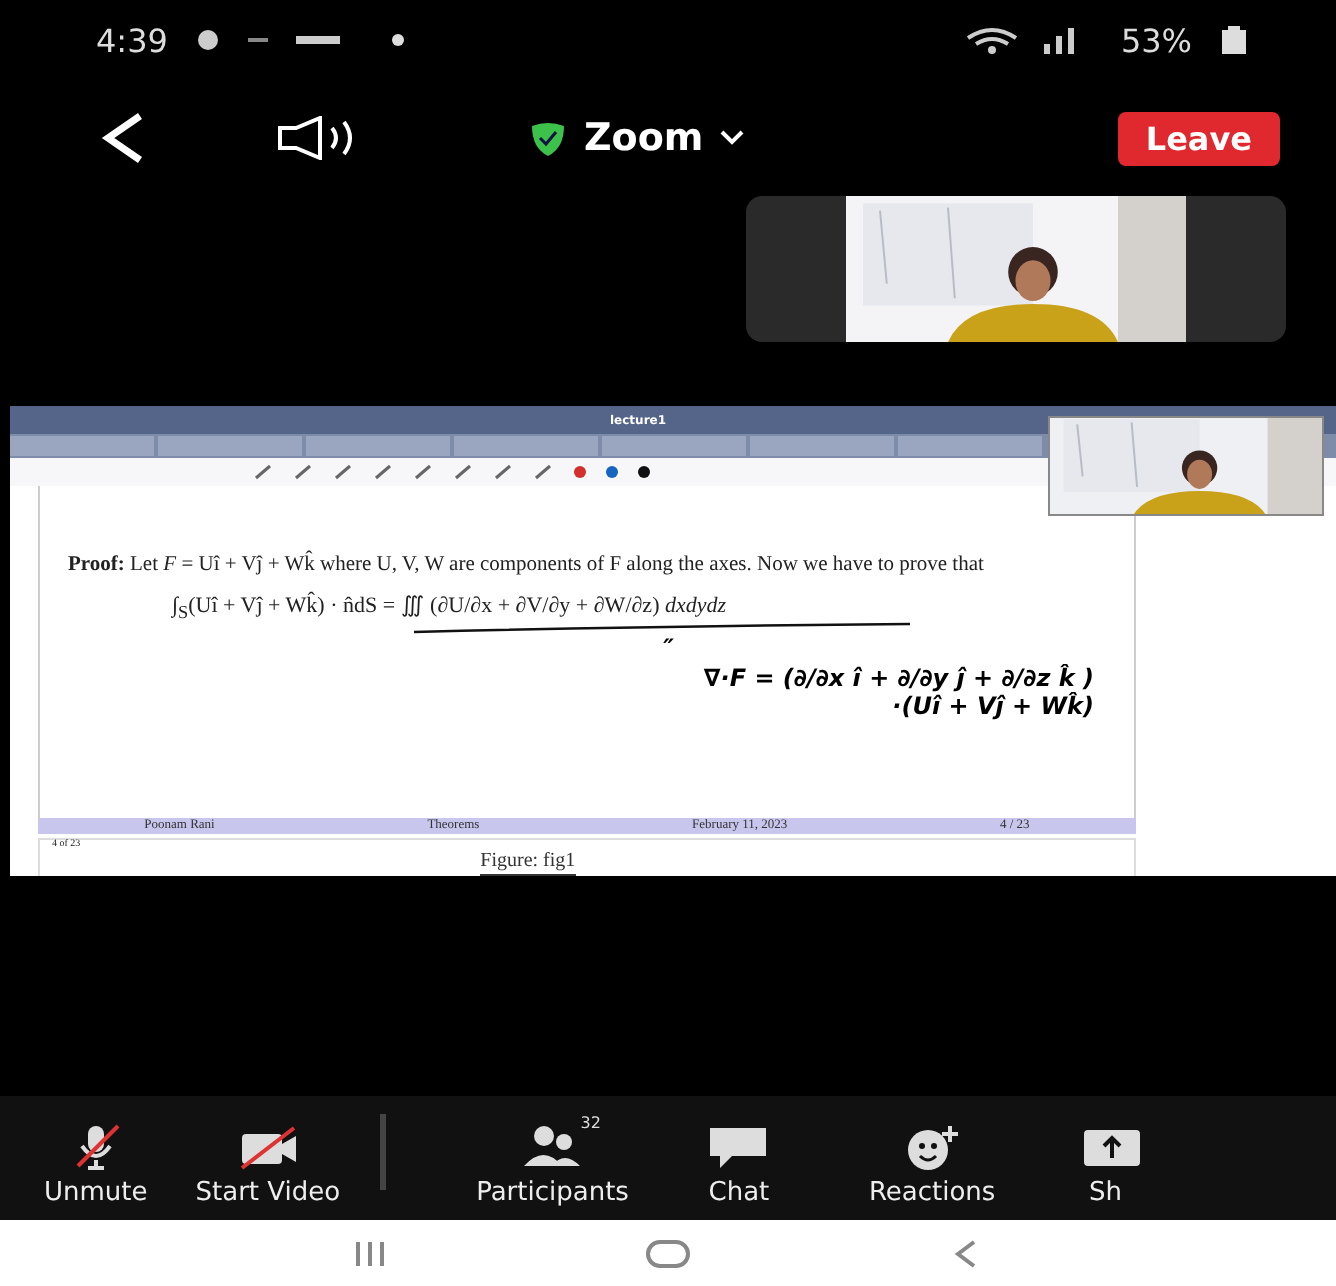 The height and width of the screenshot is (1286, 1336). Describe the element at coordinates (397, 40) in the screenshot. I see `notification-dot-icon` at that location.